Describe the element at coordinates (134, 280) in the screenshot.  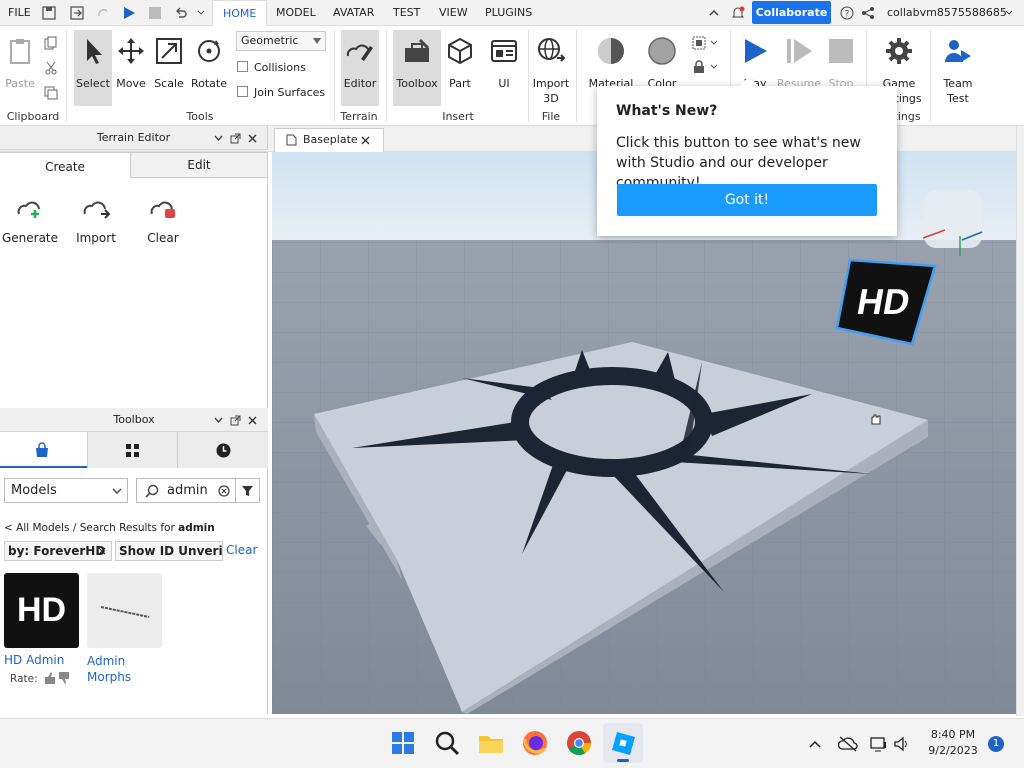
I see `terrain-editor-panel: Create Edit Generate Import Clear` at that location.